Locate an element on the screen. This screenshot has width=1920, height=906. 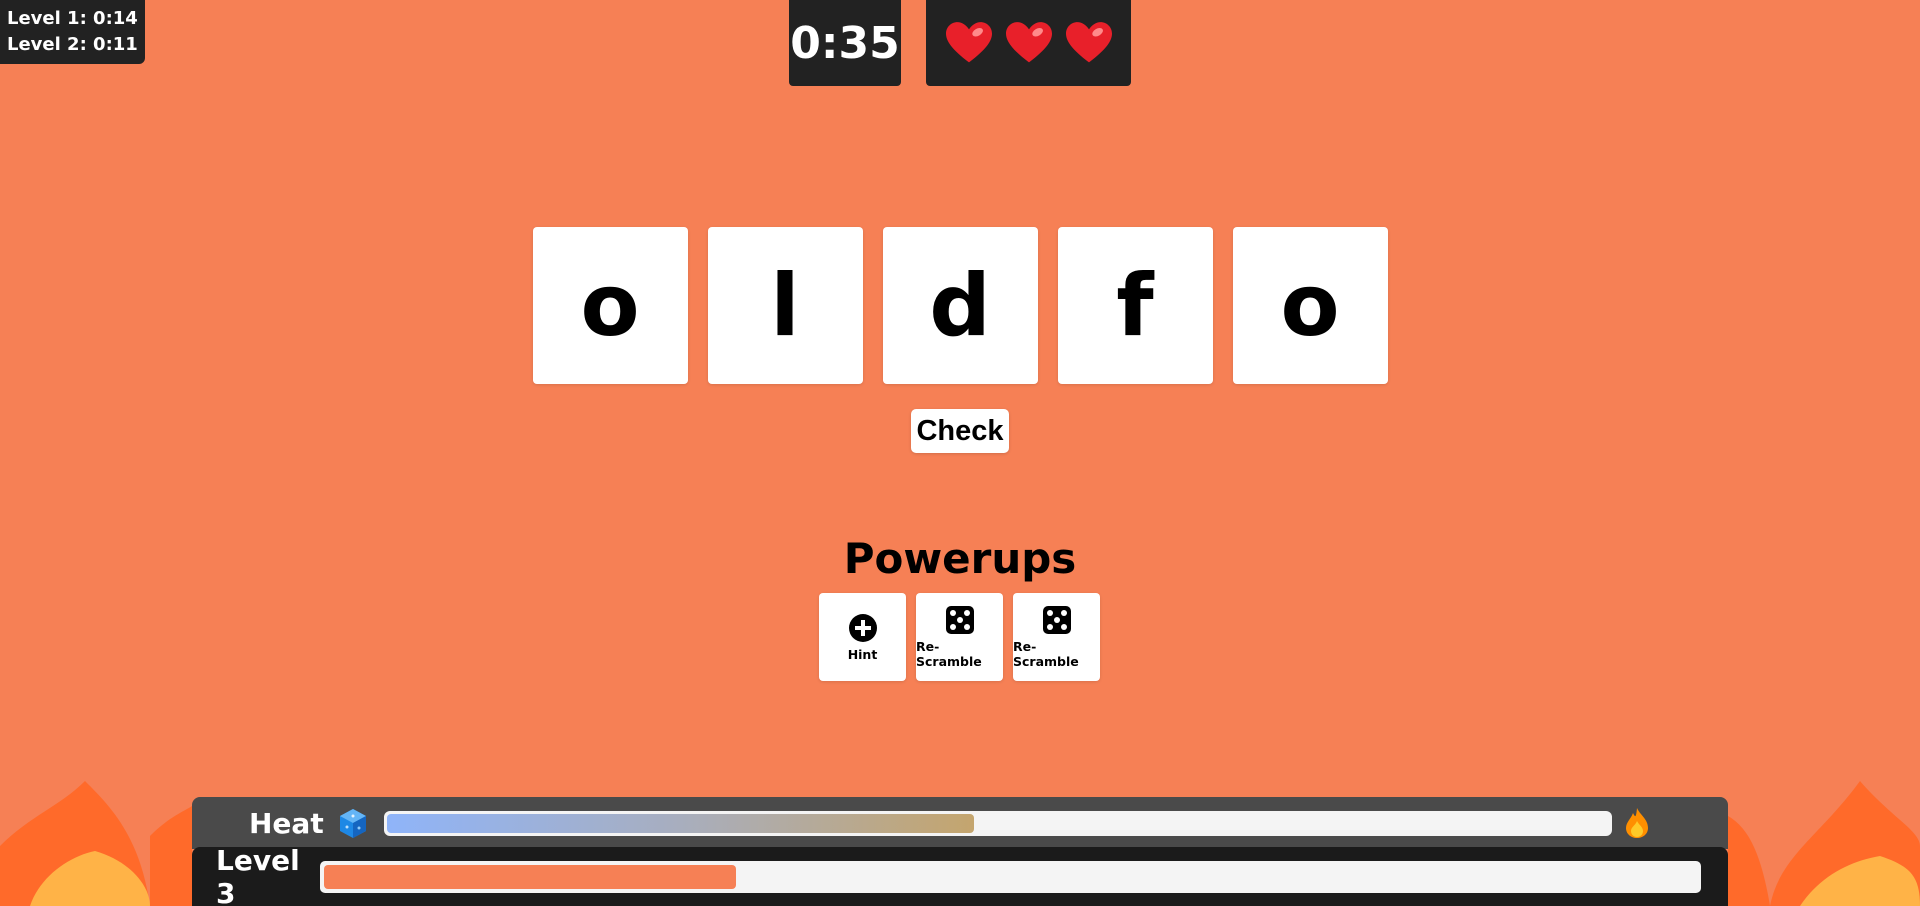
level-progress-bar: Level 3 is located at coordinates (960, 874).